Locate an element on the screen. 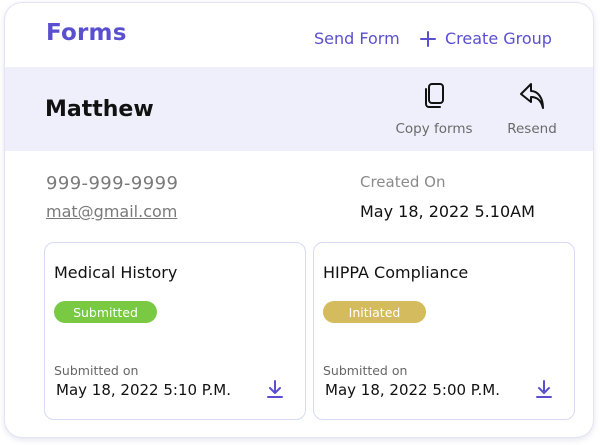 The height and width of the screenshot is (445, 600). created-on-label: Created On is located at coordinates (403, 182).